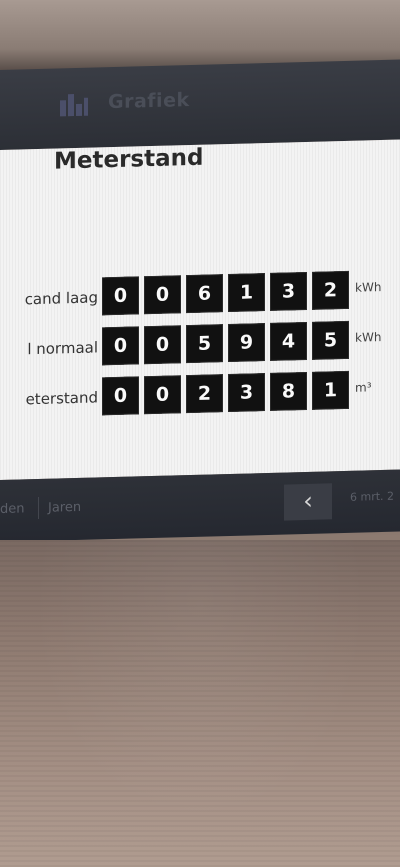 The image size is (400, 867). Describe the element at coordinates (38, 508) in the screenshot. I see `tab-divider` at that location.